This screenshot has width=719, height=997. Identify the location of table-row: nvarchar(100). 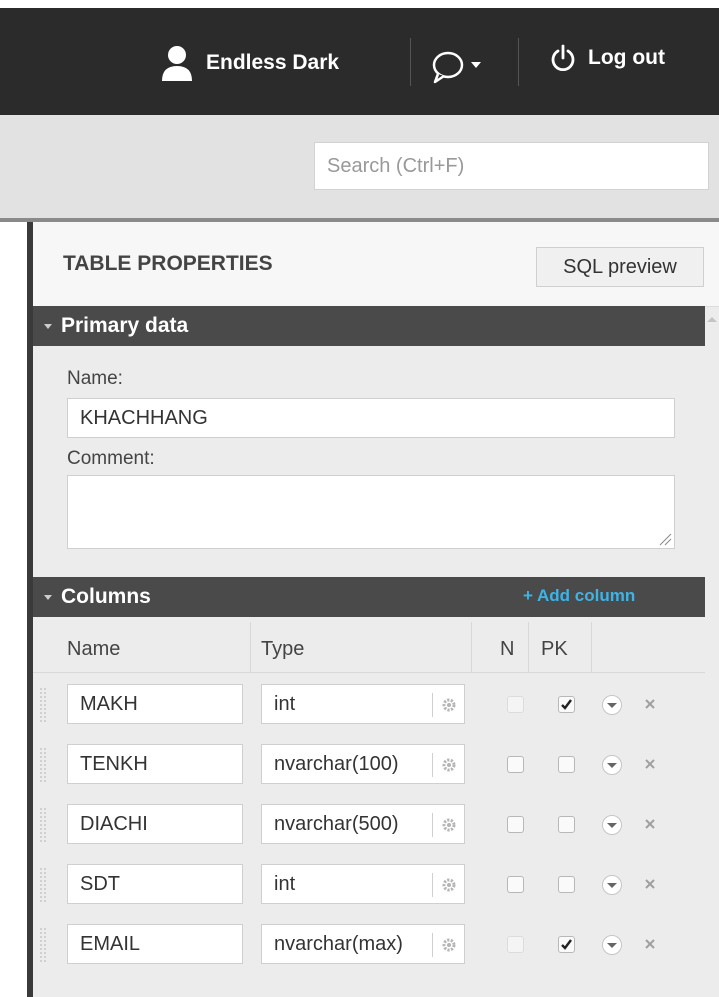
(369, 766).